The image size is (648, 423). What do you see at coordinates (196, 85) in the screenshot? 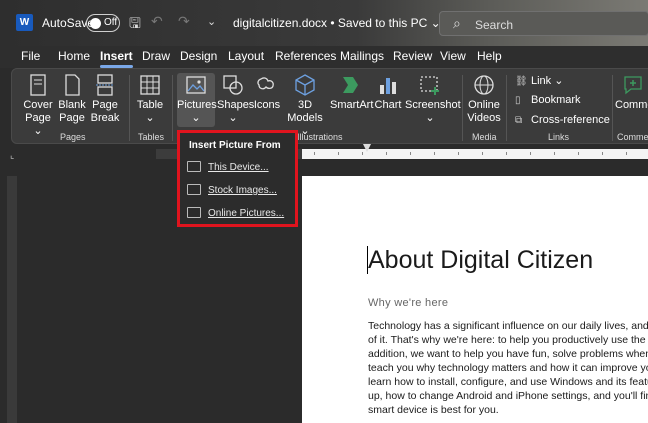
I see `pictures-icon` at bounding box center [196, 85].